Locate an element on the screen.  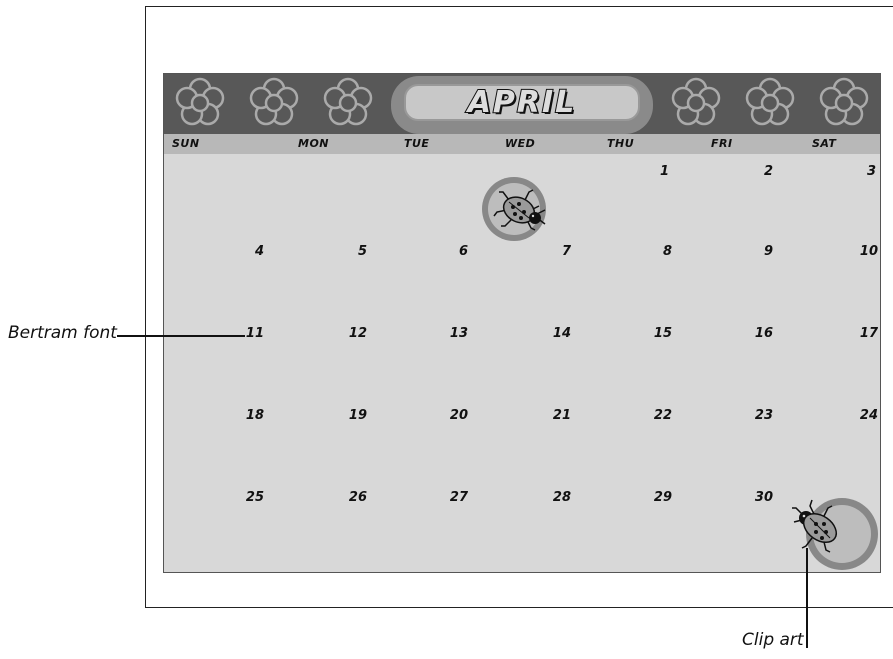
date-cell: 8 is located at coordinates (667, 251).